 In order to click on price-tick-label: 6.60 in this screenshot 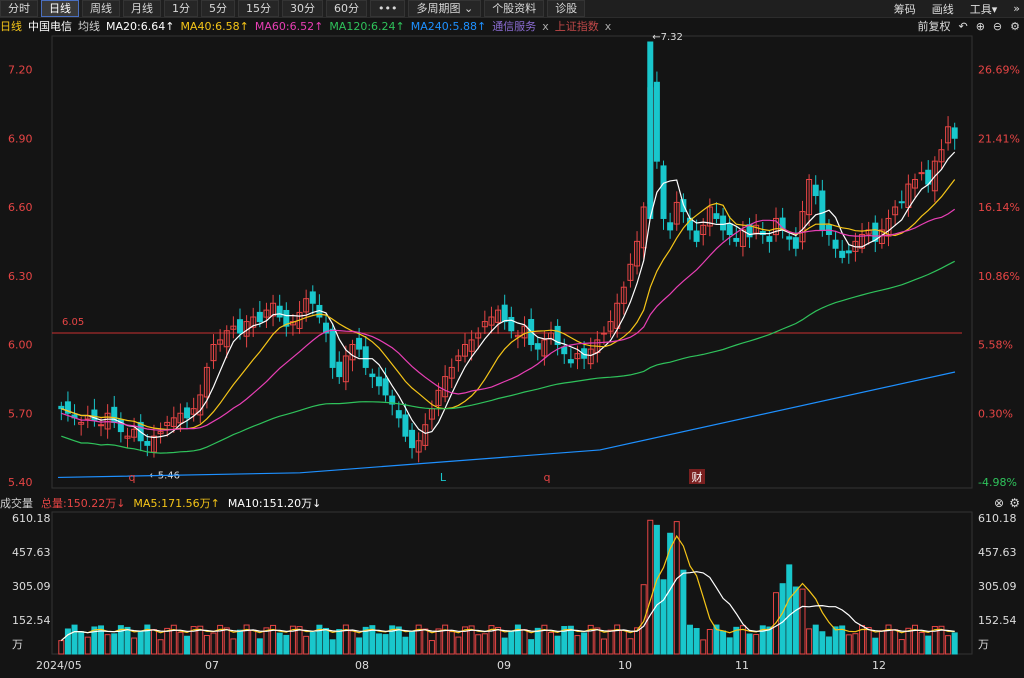, I will do `click(20, 207)`.